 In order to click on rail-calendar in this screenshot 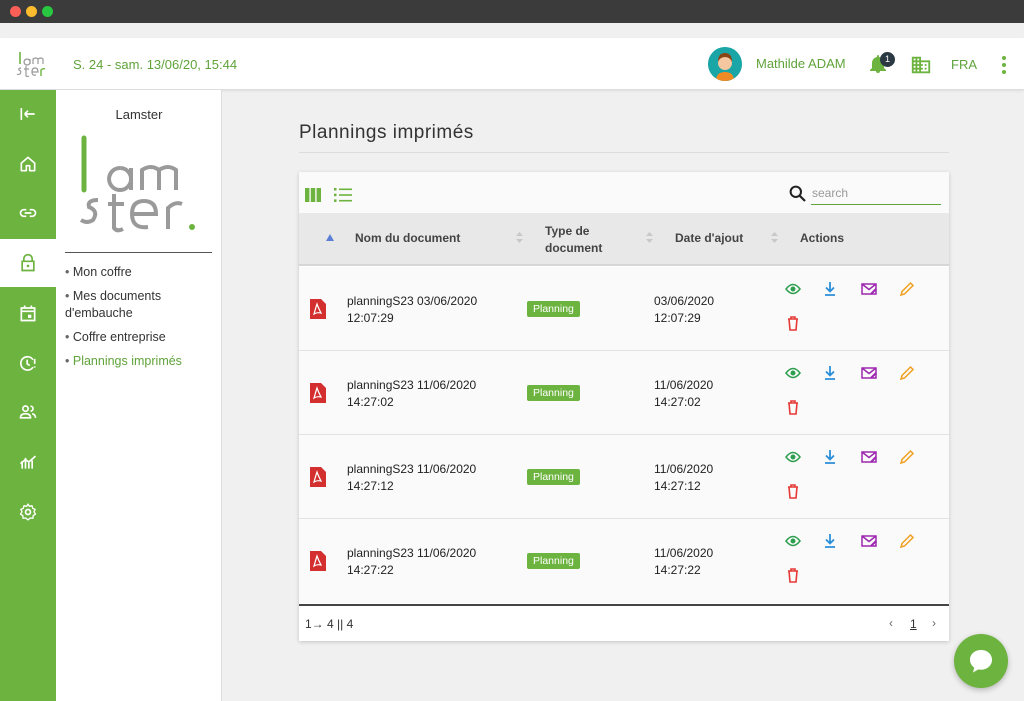, I will do `click(28, 313)`.